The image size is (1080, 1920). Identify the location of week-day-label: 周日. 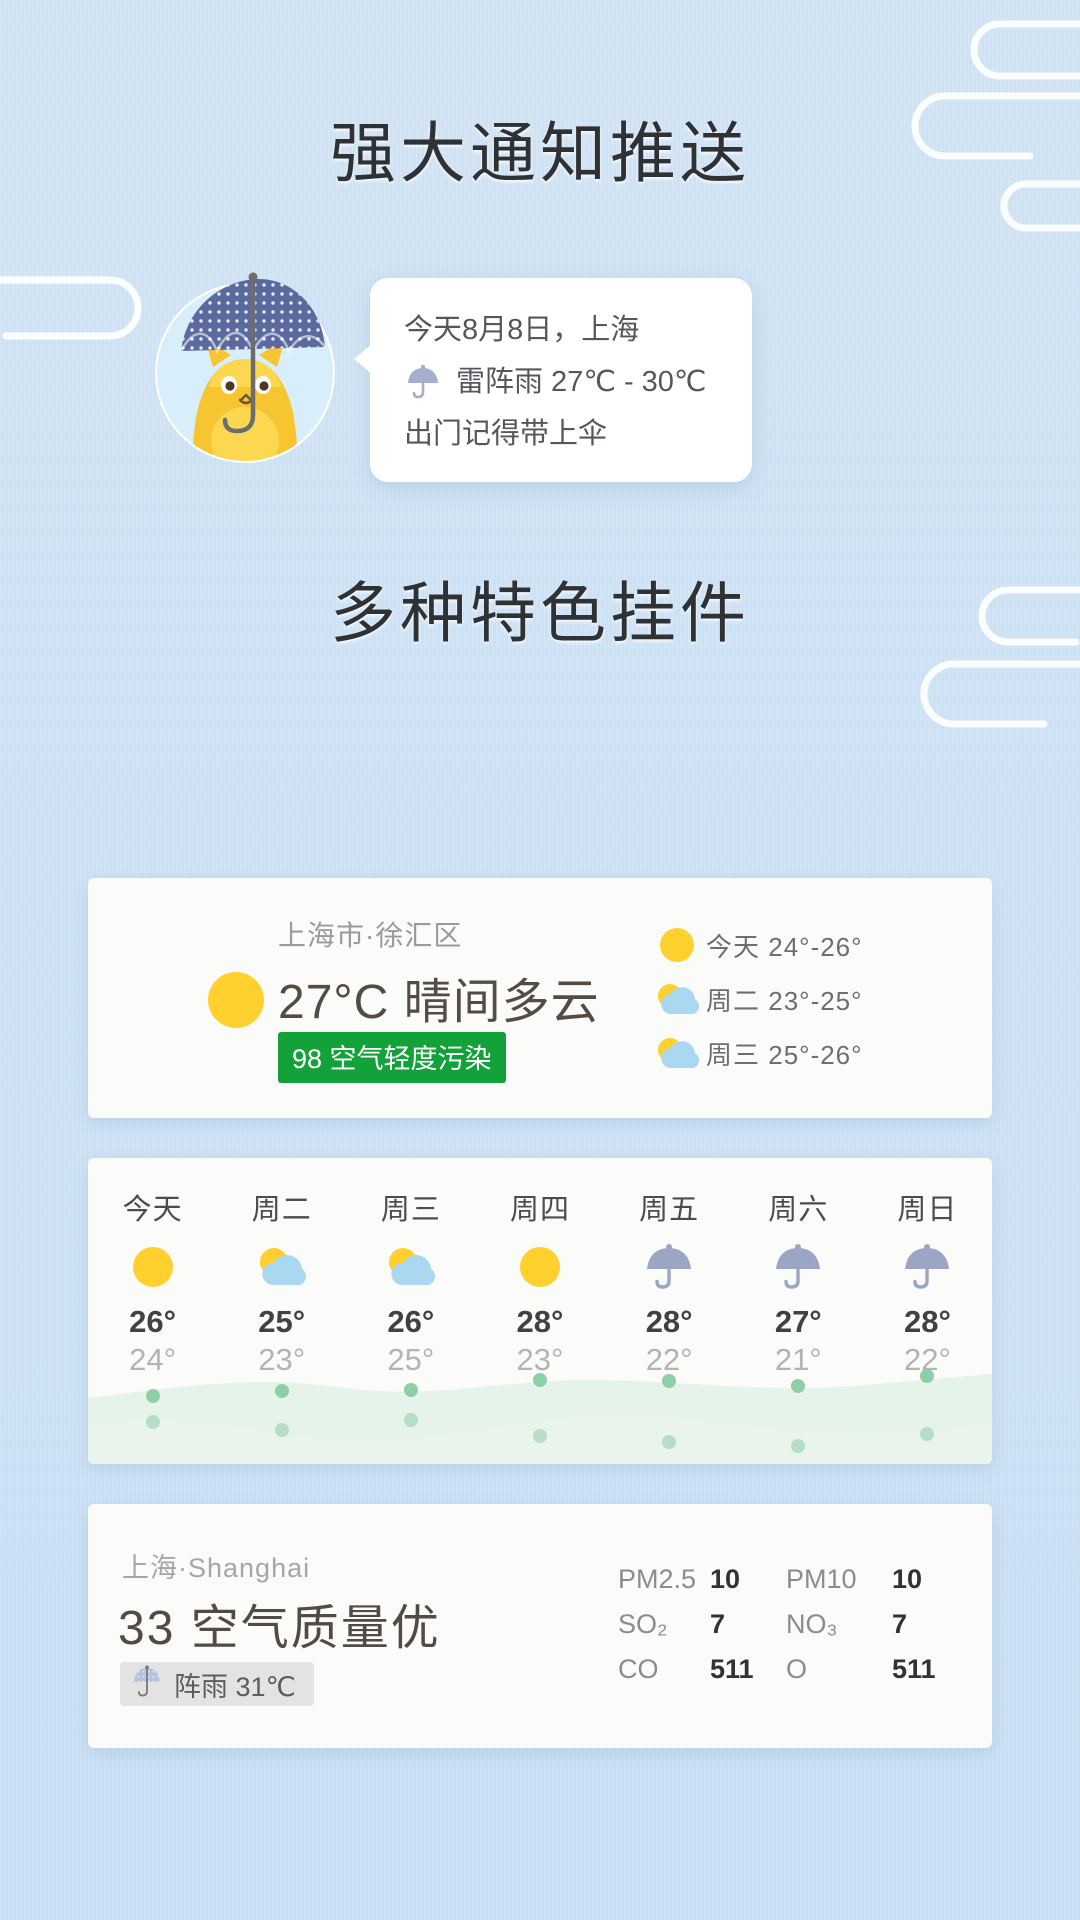
(927, 1210).